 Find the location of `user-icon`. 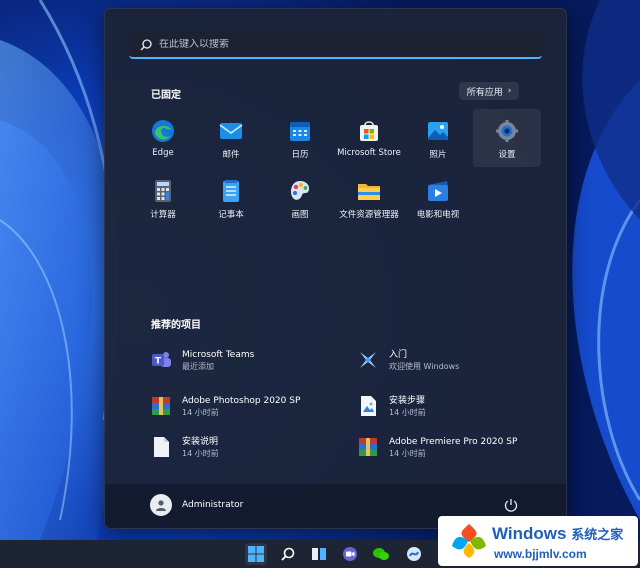

user-icon is located at coordinates (161, 505).